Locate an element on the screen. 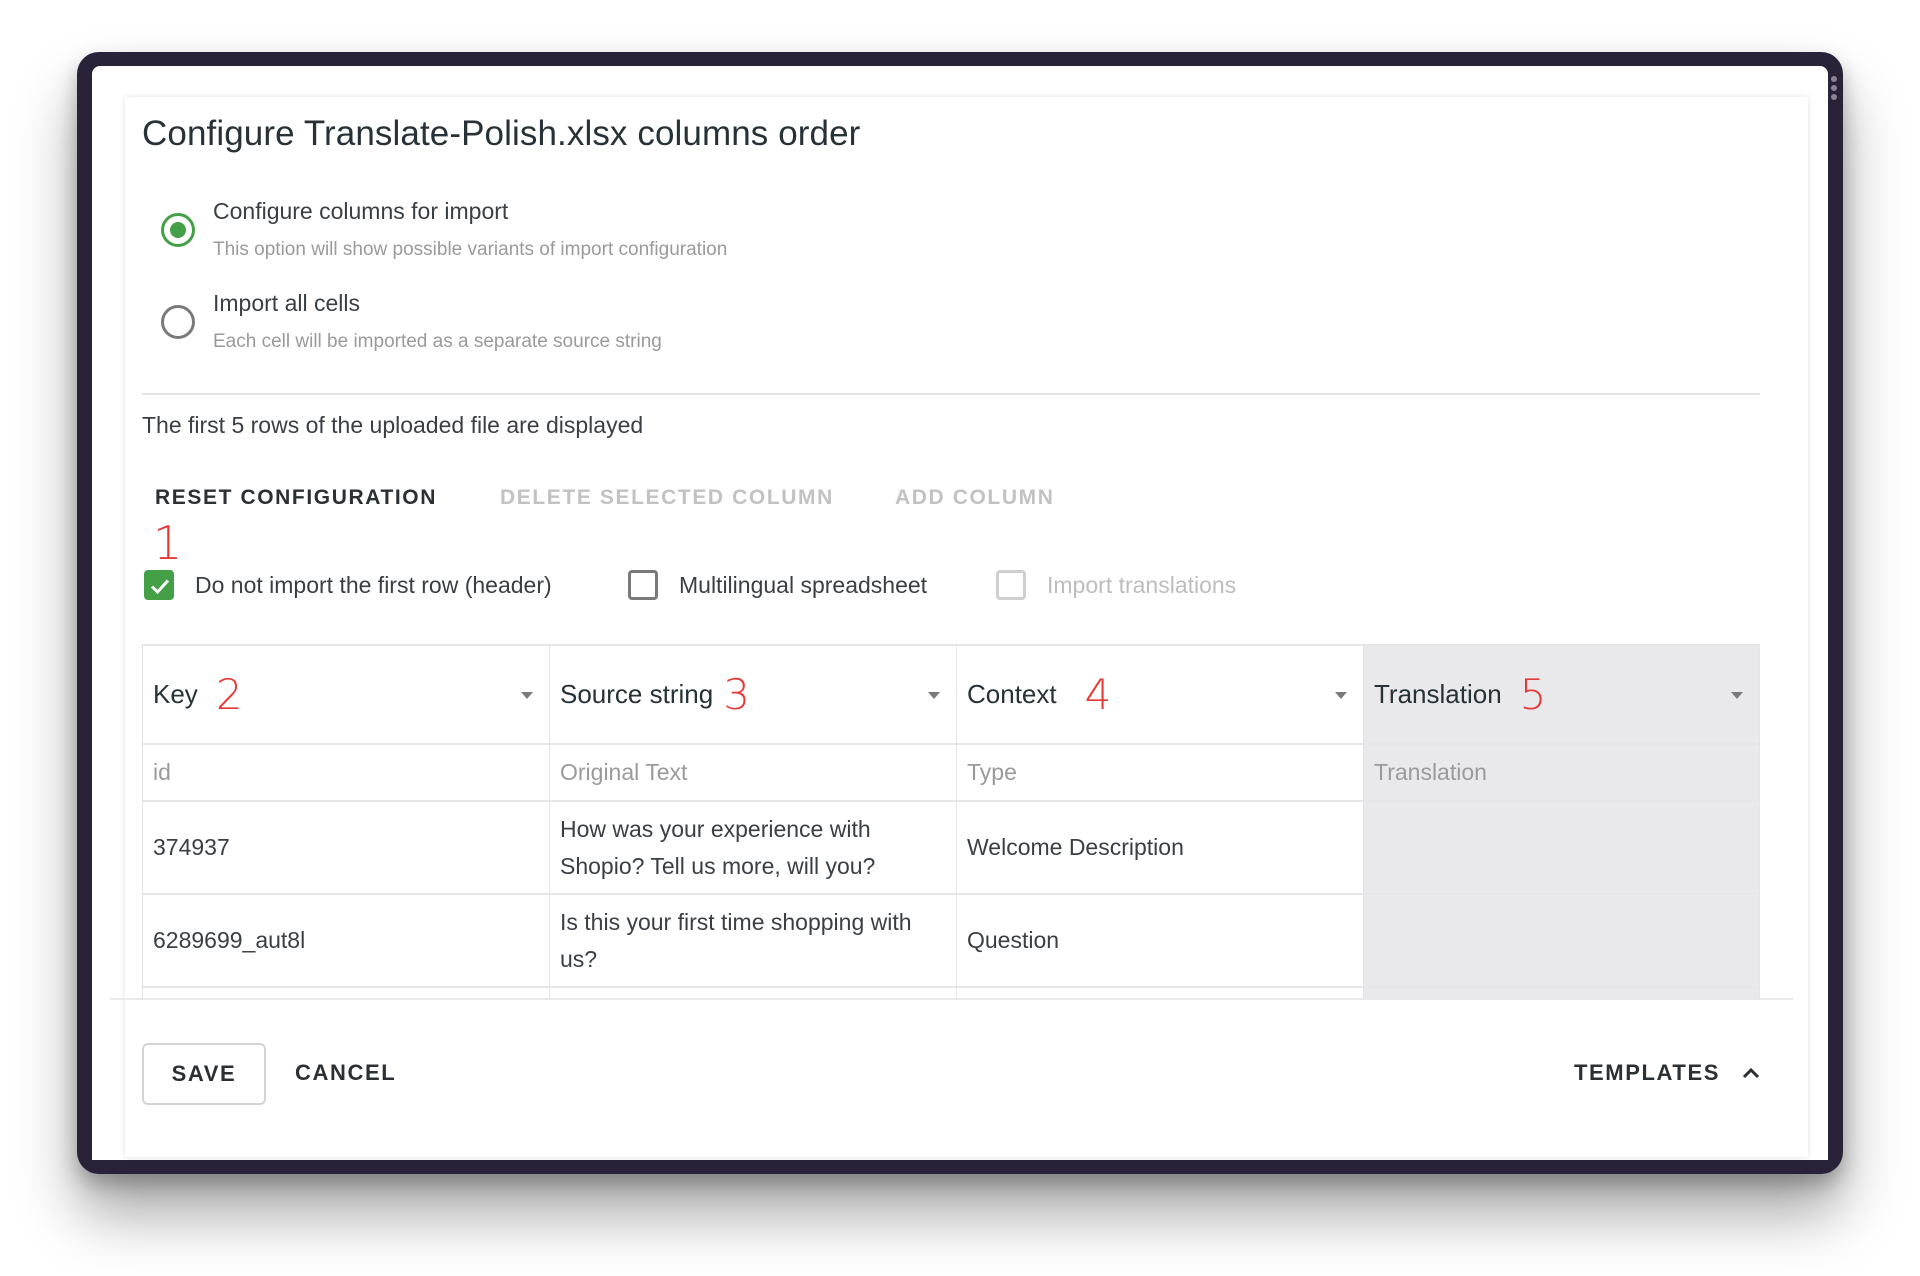  header-value-cell: Type is located at coordinates (1160, 773).